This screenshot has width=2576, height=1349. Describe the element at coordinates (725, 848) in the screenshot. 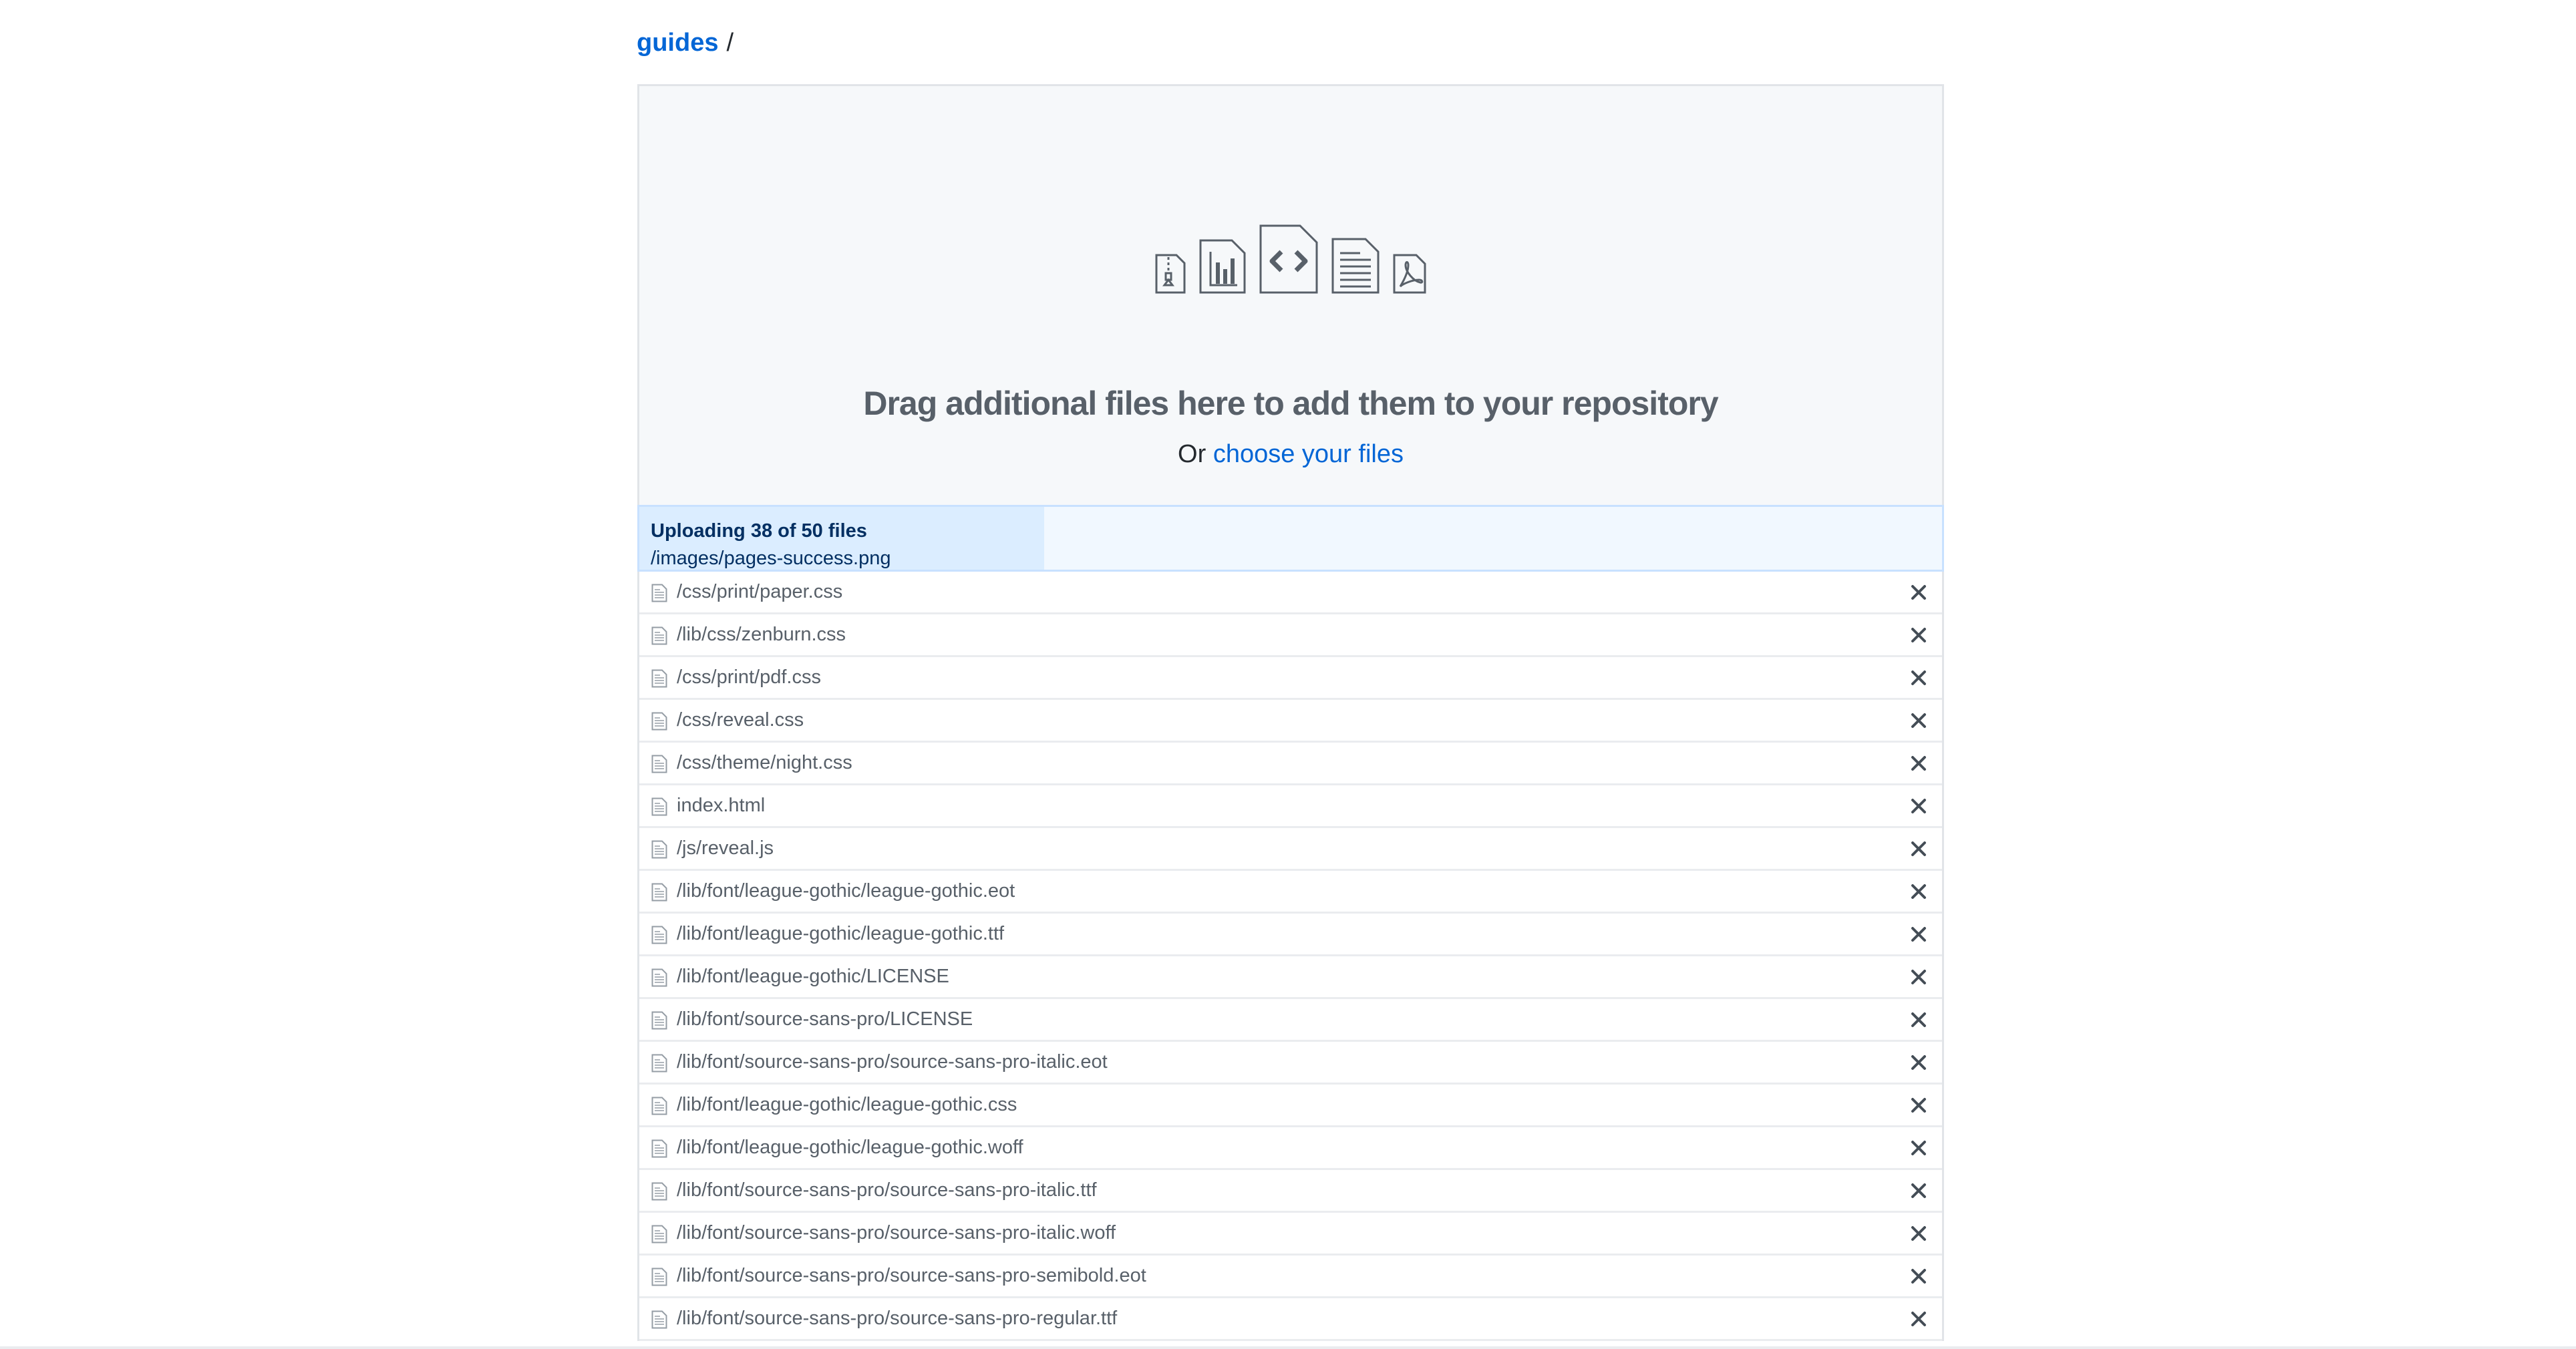

I see `file-name: /js/reveal.js` at that location.